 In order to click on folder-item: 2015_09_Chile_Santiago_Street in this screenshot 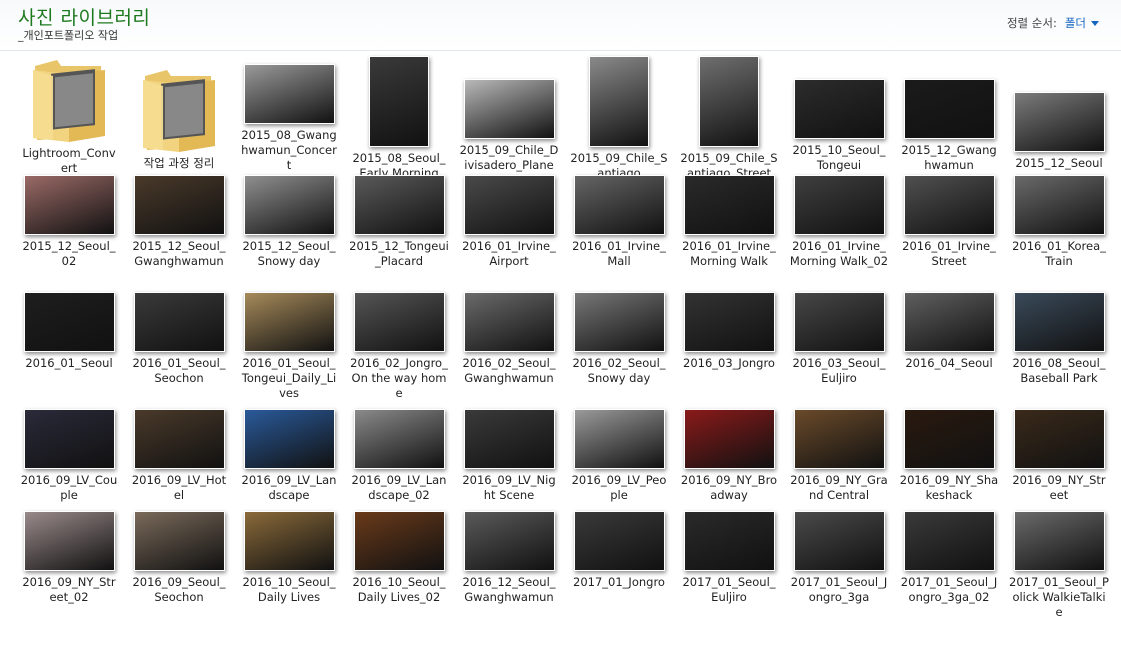, I will do `click(729, 118)`.